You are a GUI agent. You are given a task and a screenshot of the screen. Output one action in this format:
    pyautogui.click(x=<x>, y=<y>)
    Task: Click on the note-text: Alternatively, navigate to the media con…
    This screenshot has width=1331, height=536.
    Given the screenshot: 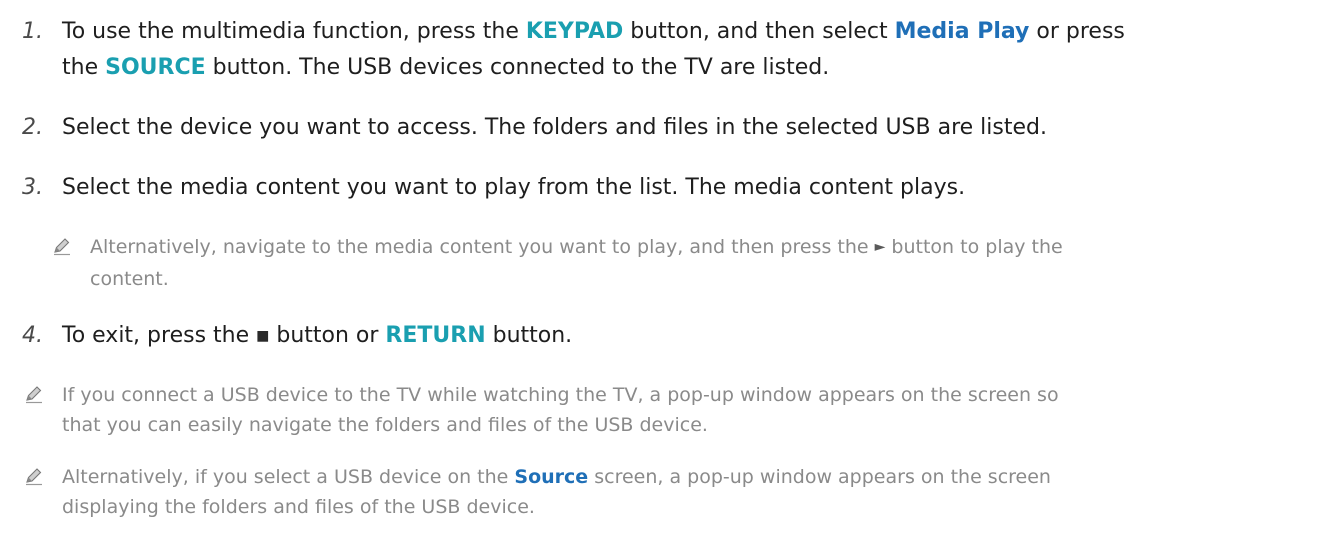 What is the action you would take?
    pyautogui.click(x=576, y=247)
    